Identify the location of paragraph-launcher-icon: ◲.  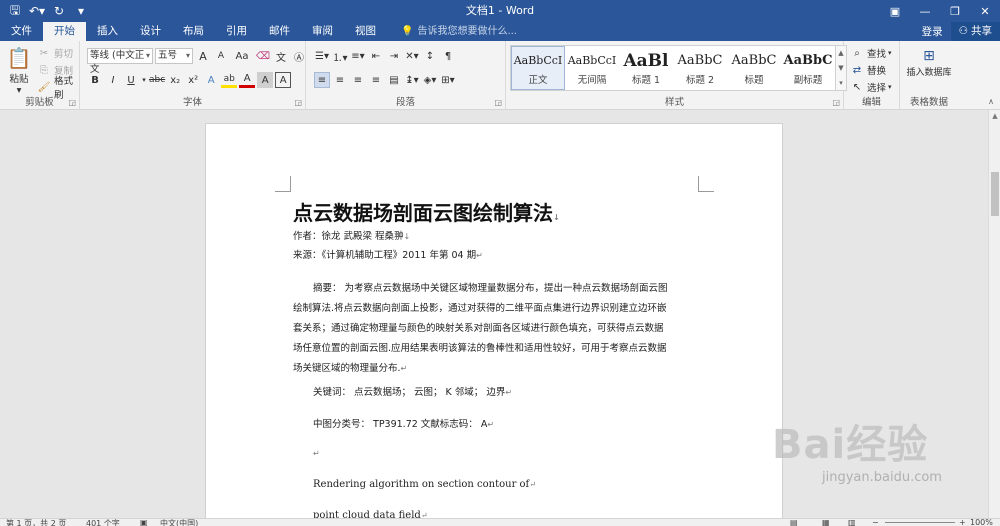
(498, 102).